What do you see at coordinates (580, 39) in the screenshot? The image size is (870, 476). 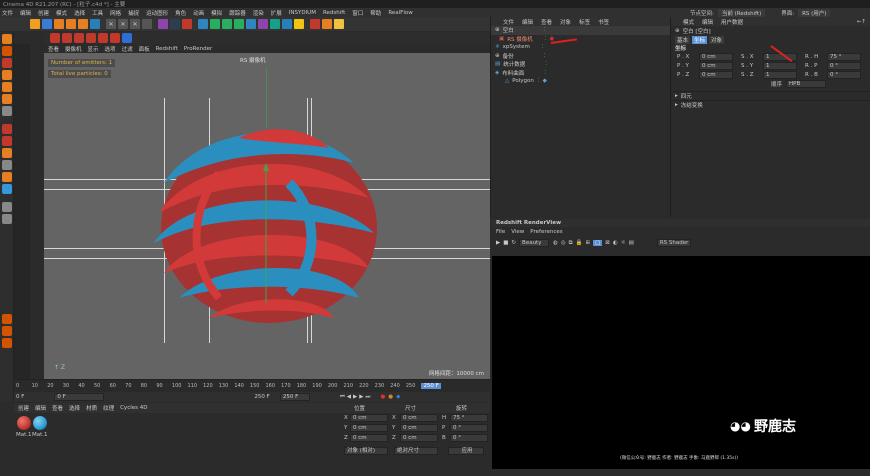 I see `object-row: ▣ RS 摄像机 ⁚ ◉` at bounding box center [580, 39].